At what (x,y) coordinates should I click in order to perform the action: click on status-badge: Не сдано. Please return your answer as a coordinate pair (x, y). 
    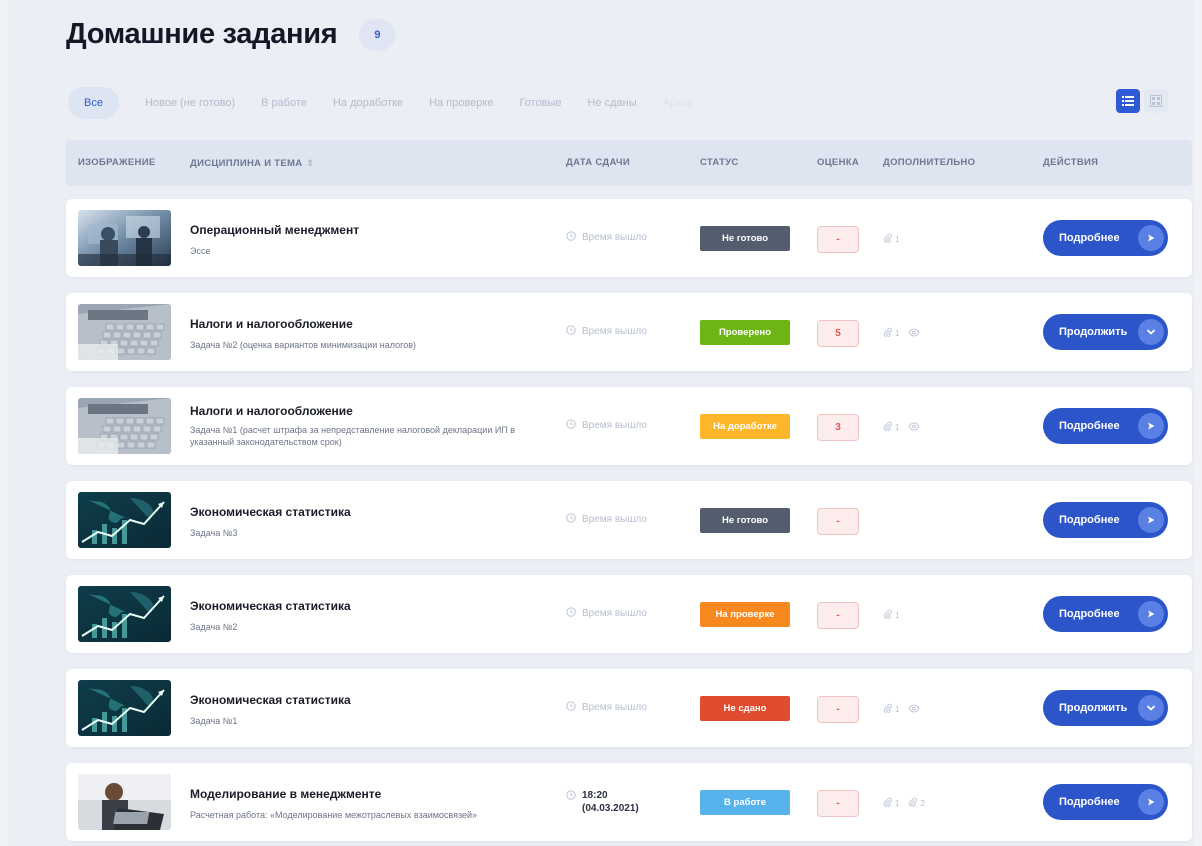
    Looking at the image, I should click on (745, 708).